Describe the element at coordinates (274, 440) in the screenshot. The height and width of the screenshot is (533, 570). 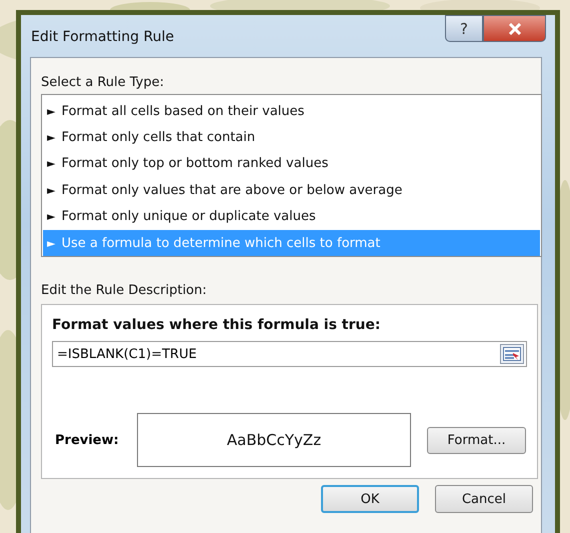
I see `preview-box: AaBbCcYyZz` at that location.